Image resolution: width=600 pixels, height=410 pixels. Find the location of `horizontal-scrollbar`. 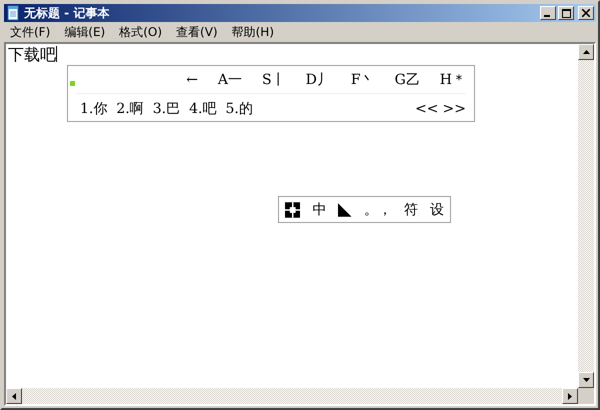

horizontal-scrollbar is located at coordinates (292, 396).